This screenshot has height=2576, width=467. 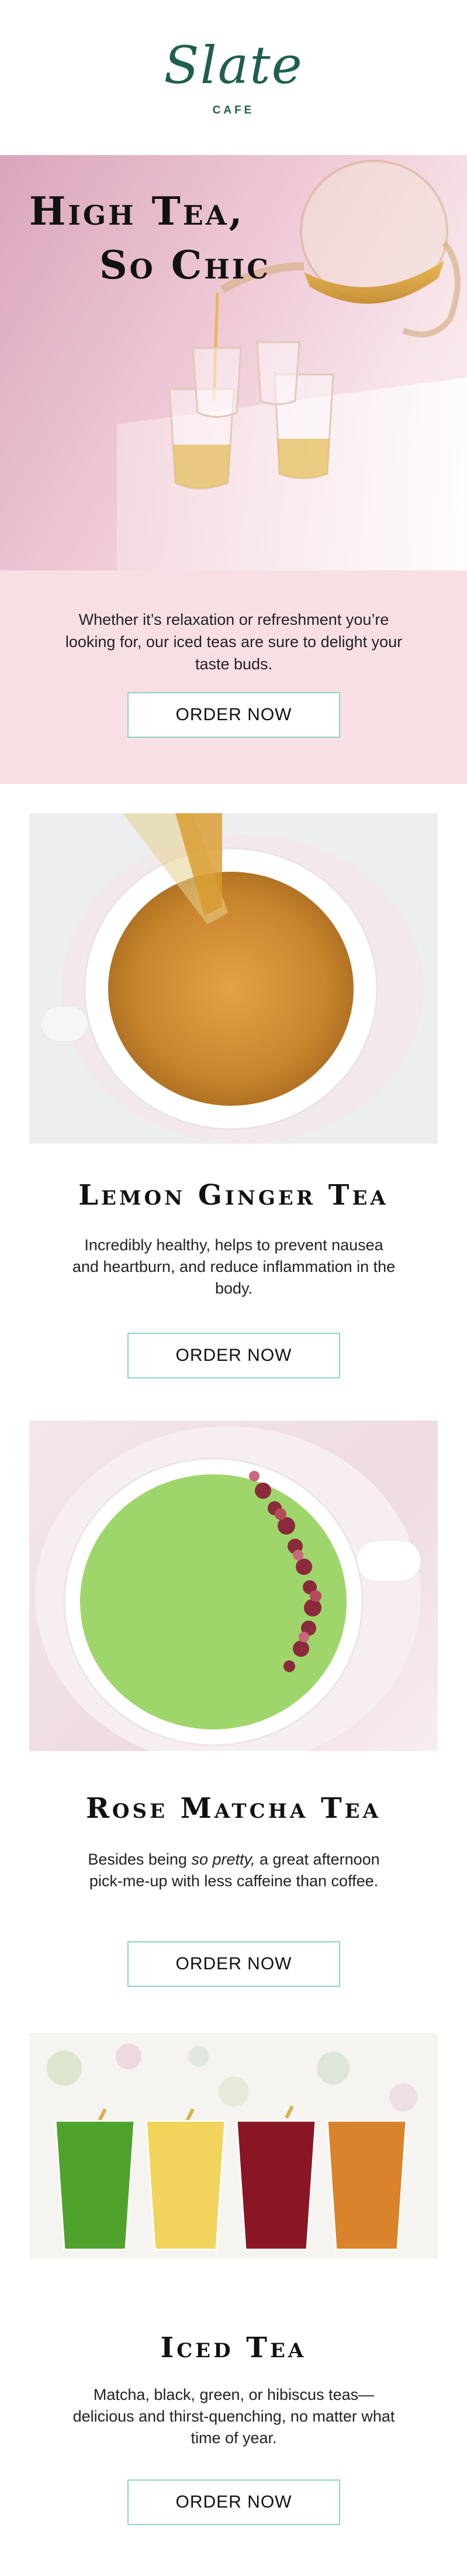 I want to click on rose-matcha-cup-illustration, so click(x=228, y=1589).